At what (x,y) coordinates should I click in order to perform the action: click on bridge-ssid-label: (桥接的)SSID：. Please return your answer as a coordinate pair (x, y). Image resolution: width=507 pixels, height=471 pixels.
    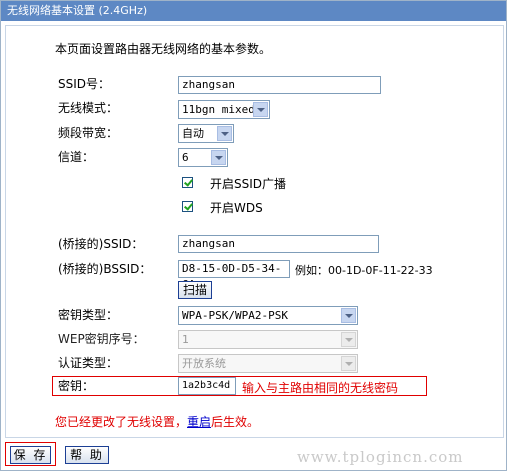
    Looking at the image, I should click on (101, 244).